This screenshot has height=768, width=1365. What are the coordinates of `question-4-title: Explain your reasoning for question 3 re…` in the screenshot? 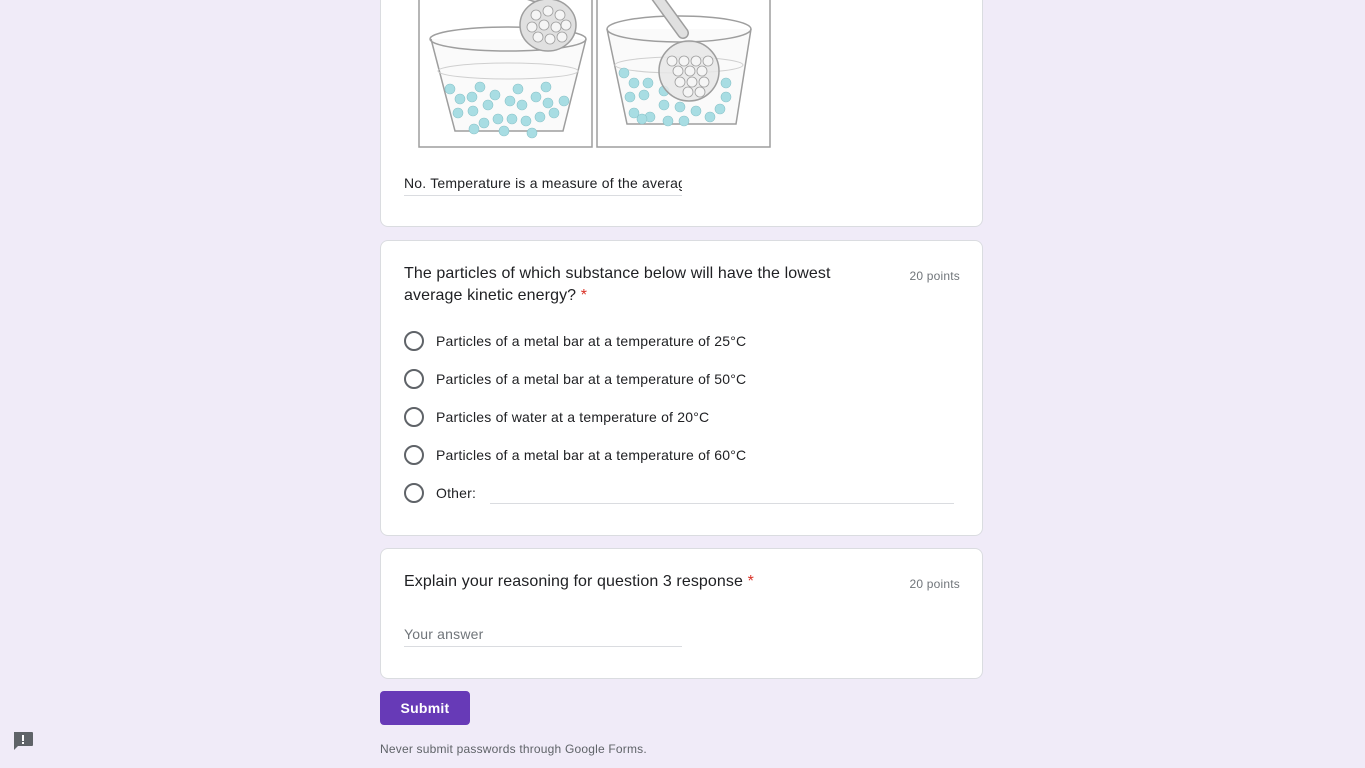 It's located at (644, 582).